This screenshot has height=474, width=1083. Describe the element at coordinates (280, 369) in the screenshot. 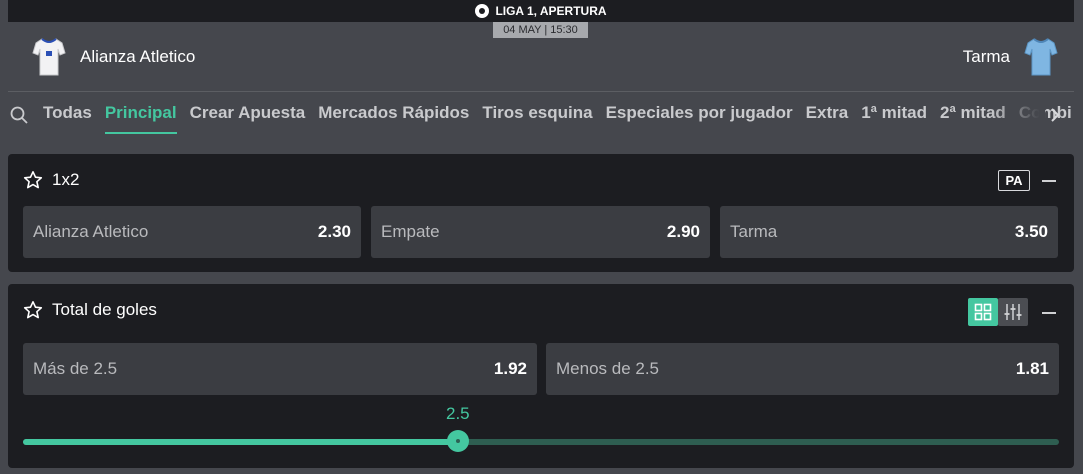

I see `odds-button-over: Más de 2.5 1.92` at that location.